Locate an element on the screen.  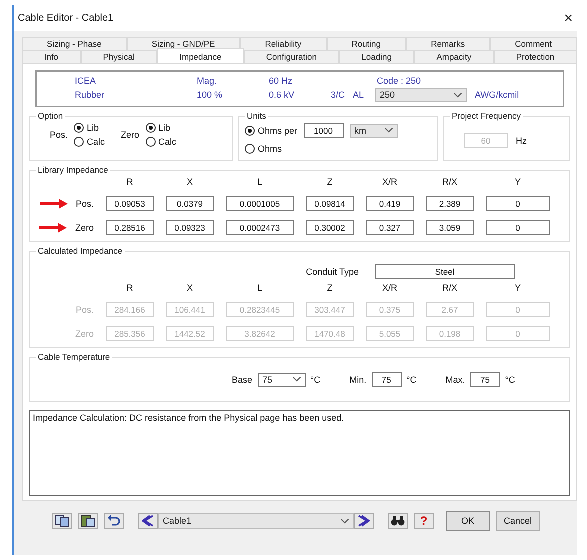
value-field: 0.327 is located at coordinates (390, 227).